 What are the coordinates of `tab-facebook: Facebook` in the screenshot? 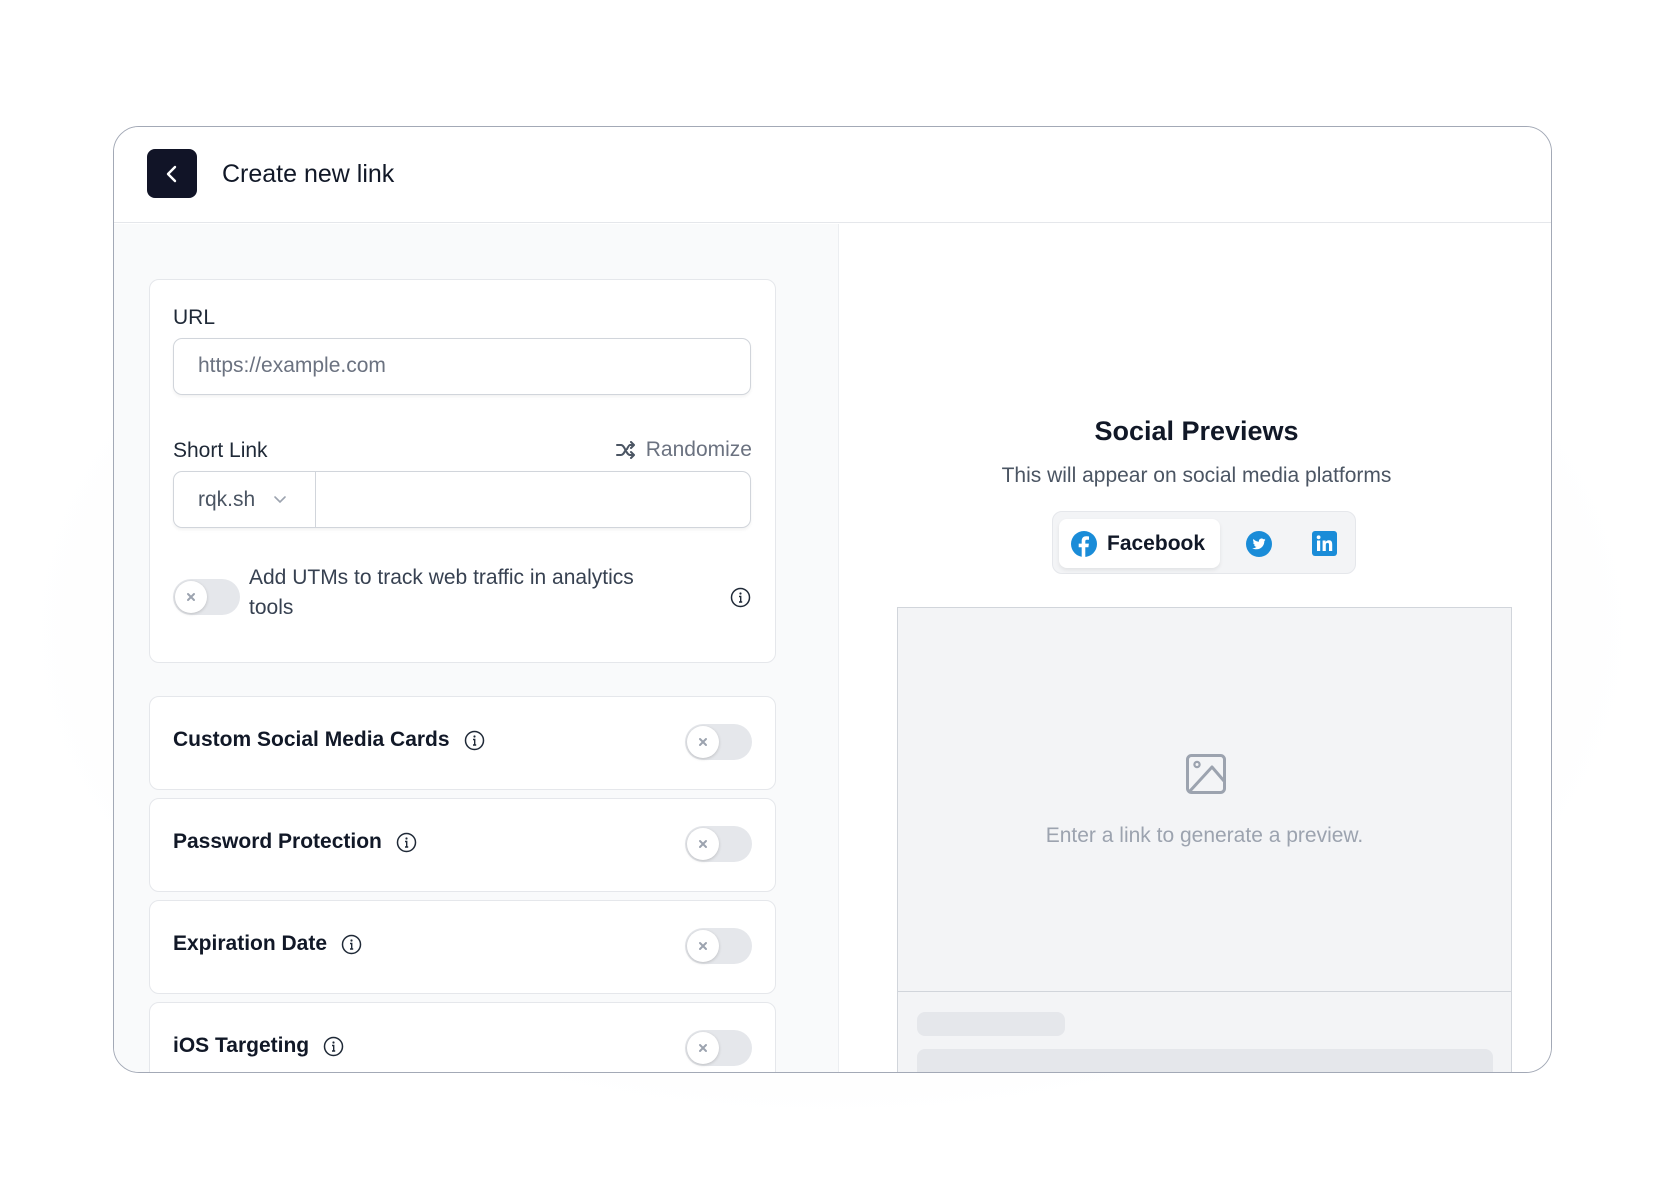 It's located at (1139, 543).